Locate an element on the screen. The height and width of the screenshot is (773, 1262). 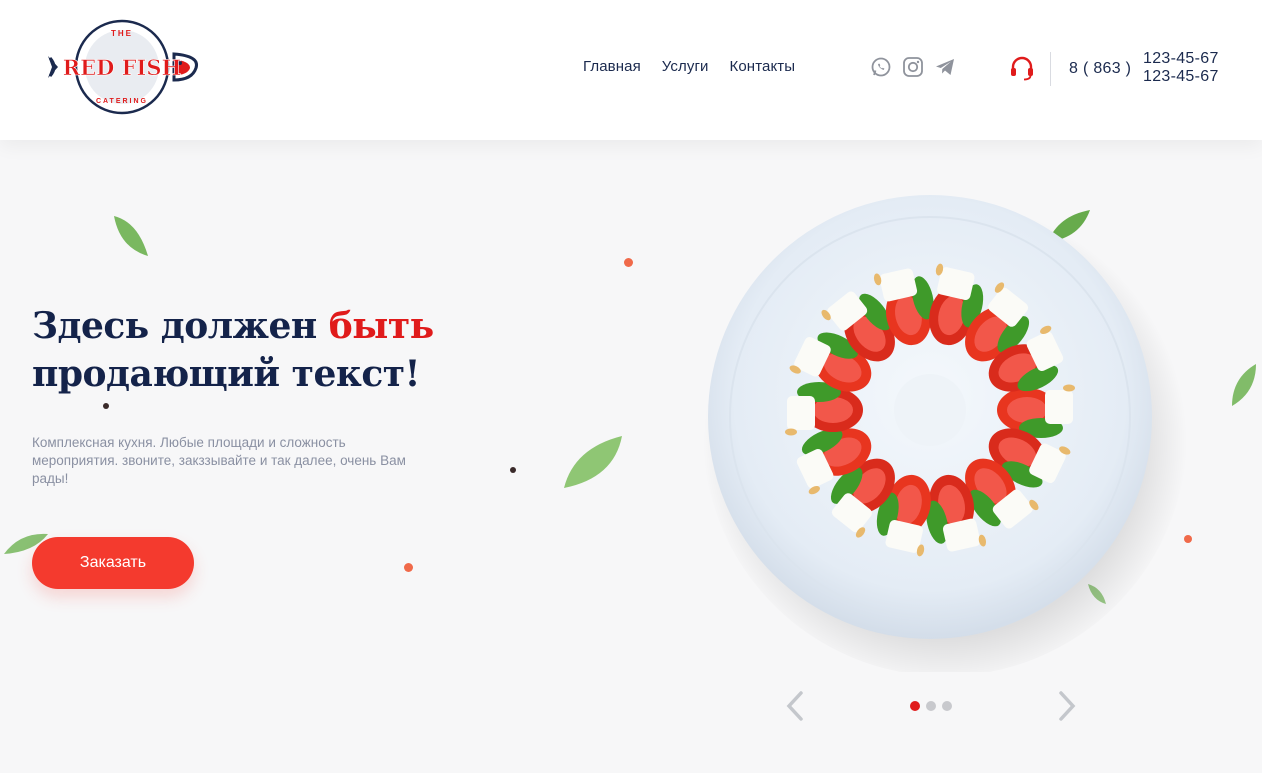
phone-code: 8 ( 863 ) is located at coordinates (1100, 68).